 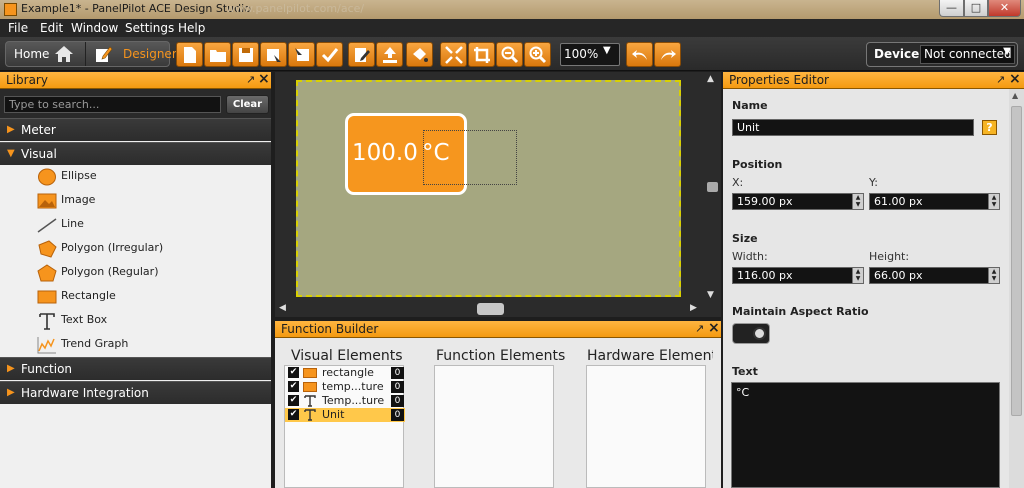 I want to click on import-button, so click(x=301, y=54).